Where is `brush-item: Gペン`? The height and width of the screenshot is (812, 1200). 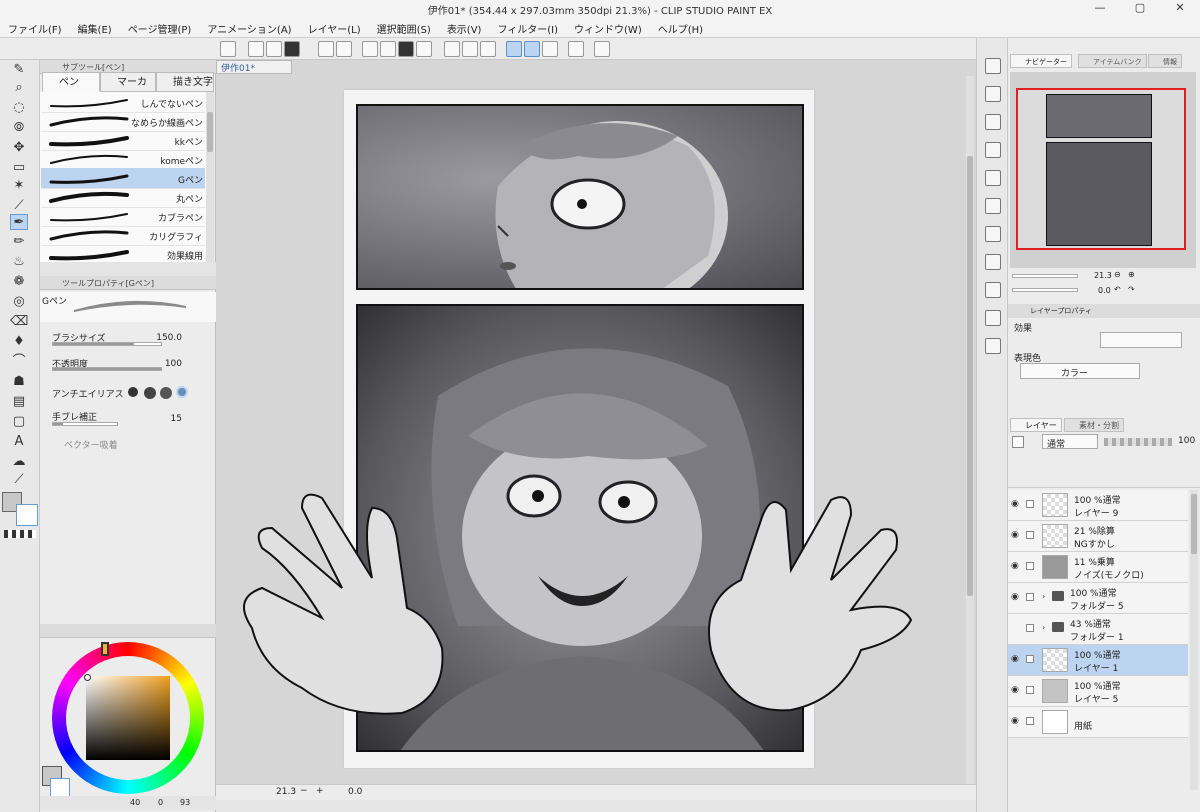 brush-item: Gペン is located at coordinates (123, 178).